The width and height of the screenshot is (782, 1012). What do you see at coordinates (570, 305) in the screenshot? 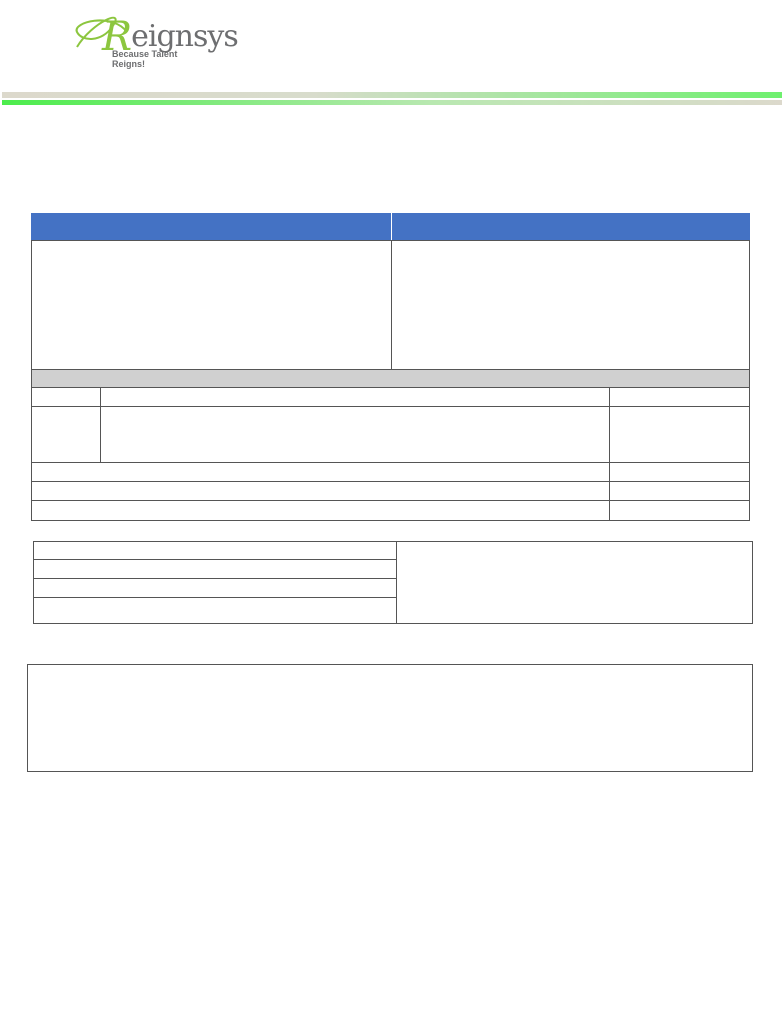
I see `body-cell-right` at bounding box center [570, 305].